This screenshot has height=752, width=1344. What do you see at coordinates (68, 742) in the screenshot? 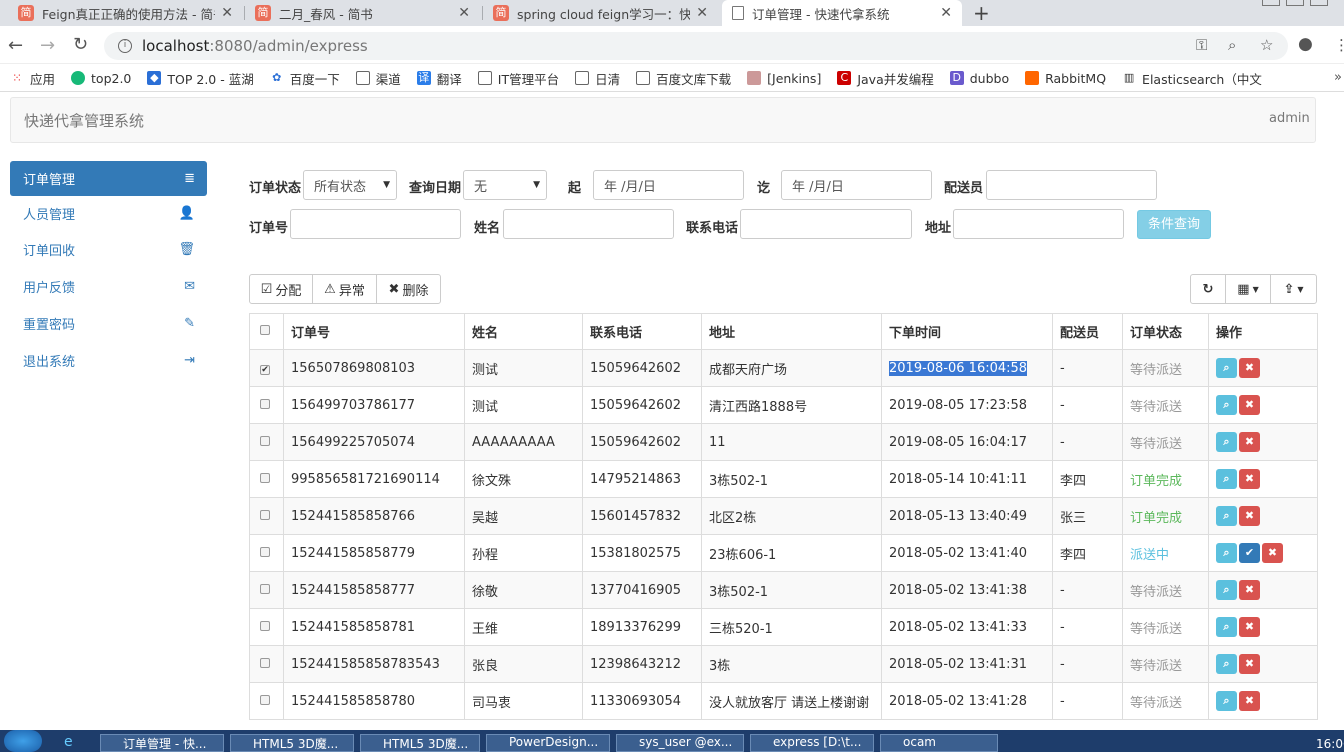
I see `ie-icon: e` at bounding box center [68, 742].